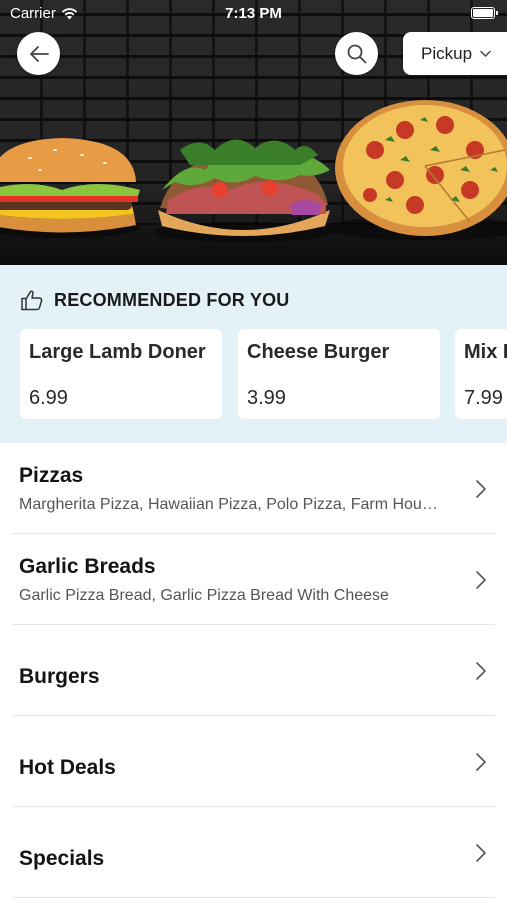  Describe the element at coordinates (70, 188) in the screenshot. I see `burger-image` at that location.